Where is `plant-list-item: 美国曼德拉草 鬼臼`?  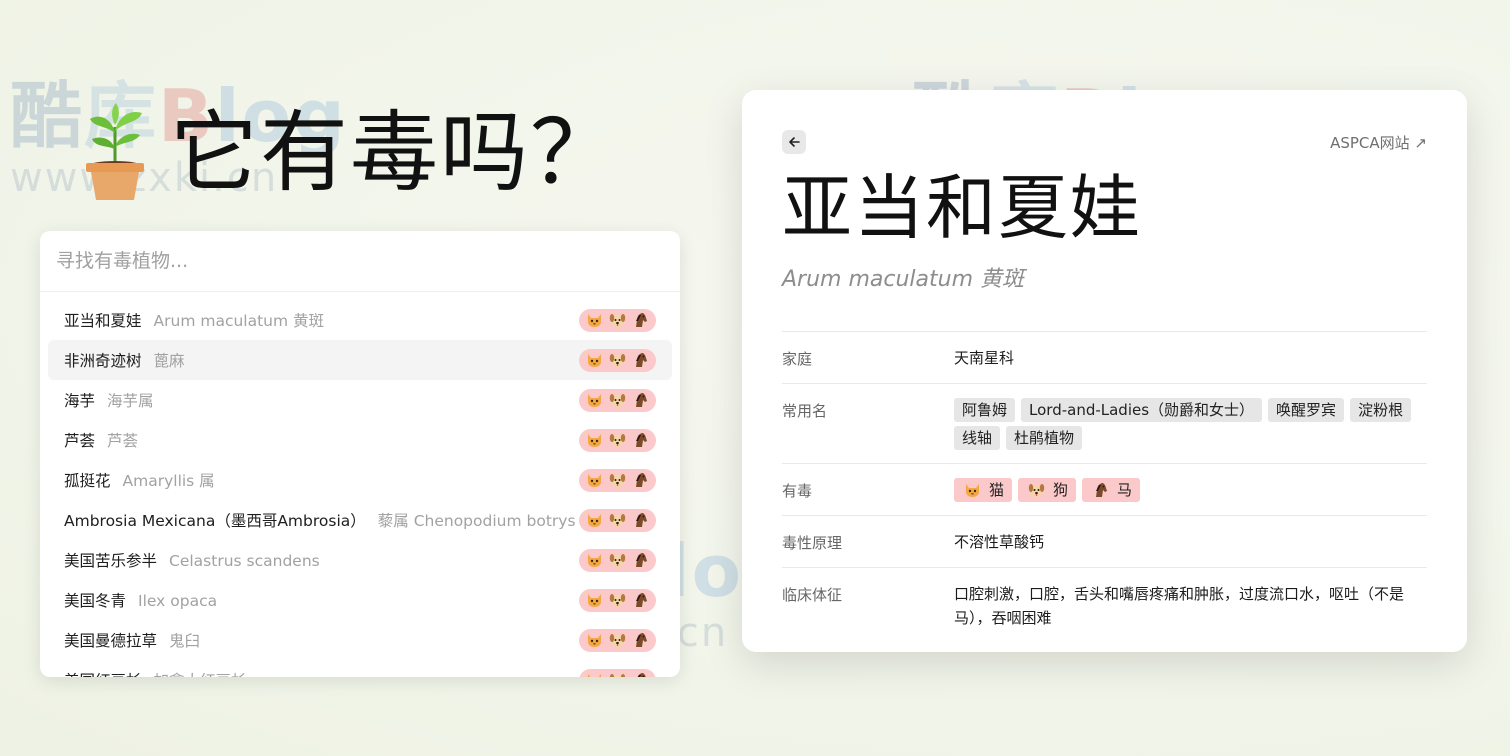 plant-list-item: 美国曼德拉草 鬼臼 is located at coordinates (360, 640).